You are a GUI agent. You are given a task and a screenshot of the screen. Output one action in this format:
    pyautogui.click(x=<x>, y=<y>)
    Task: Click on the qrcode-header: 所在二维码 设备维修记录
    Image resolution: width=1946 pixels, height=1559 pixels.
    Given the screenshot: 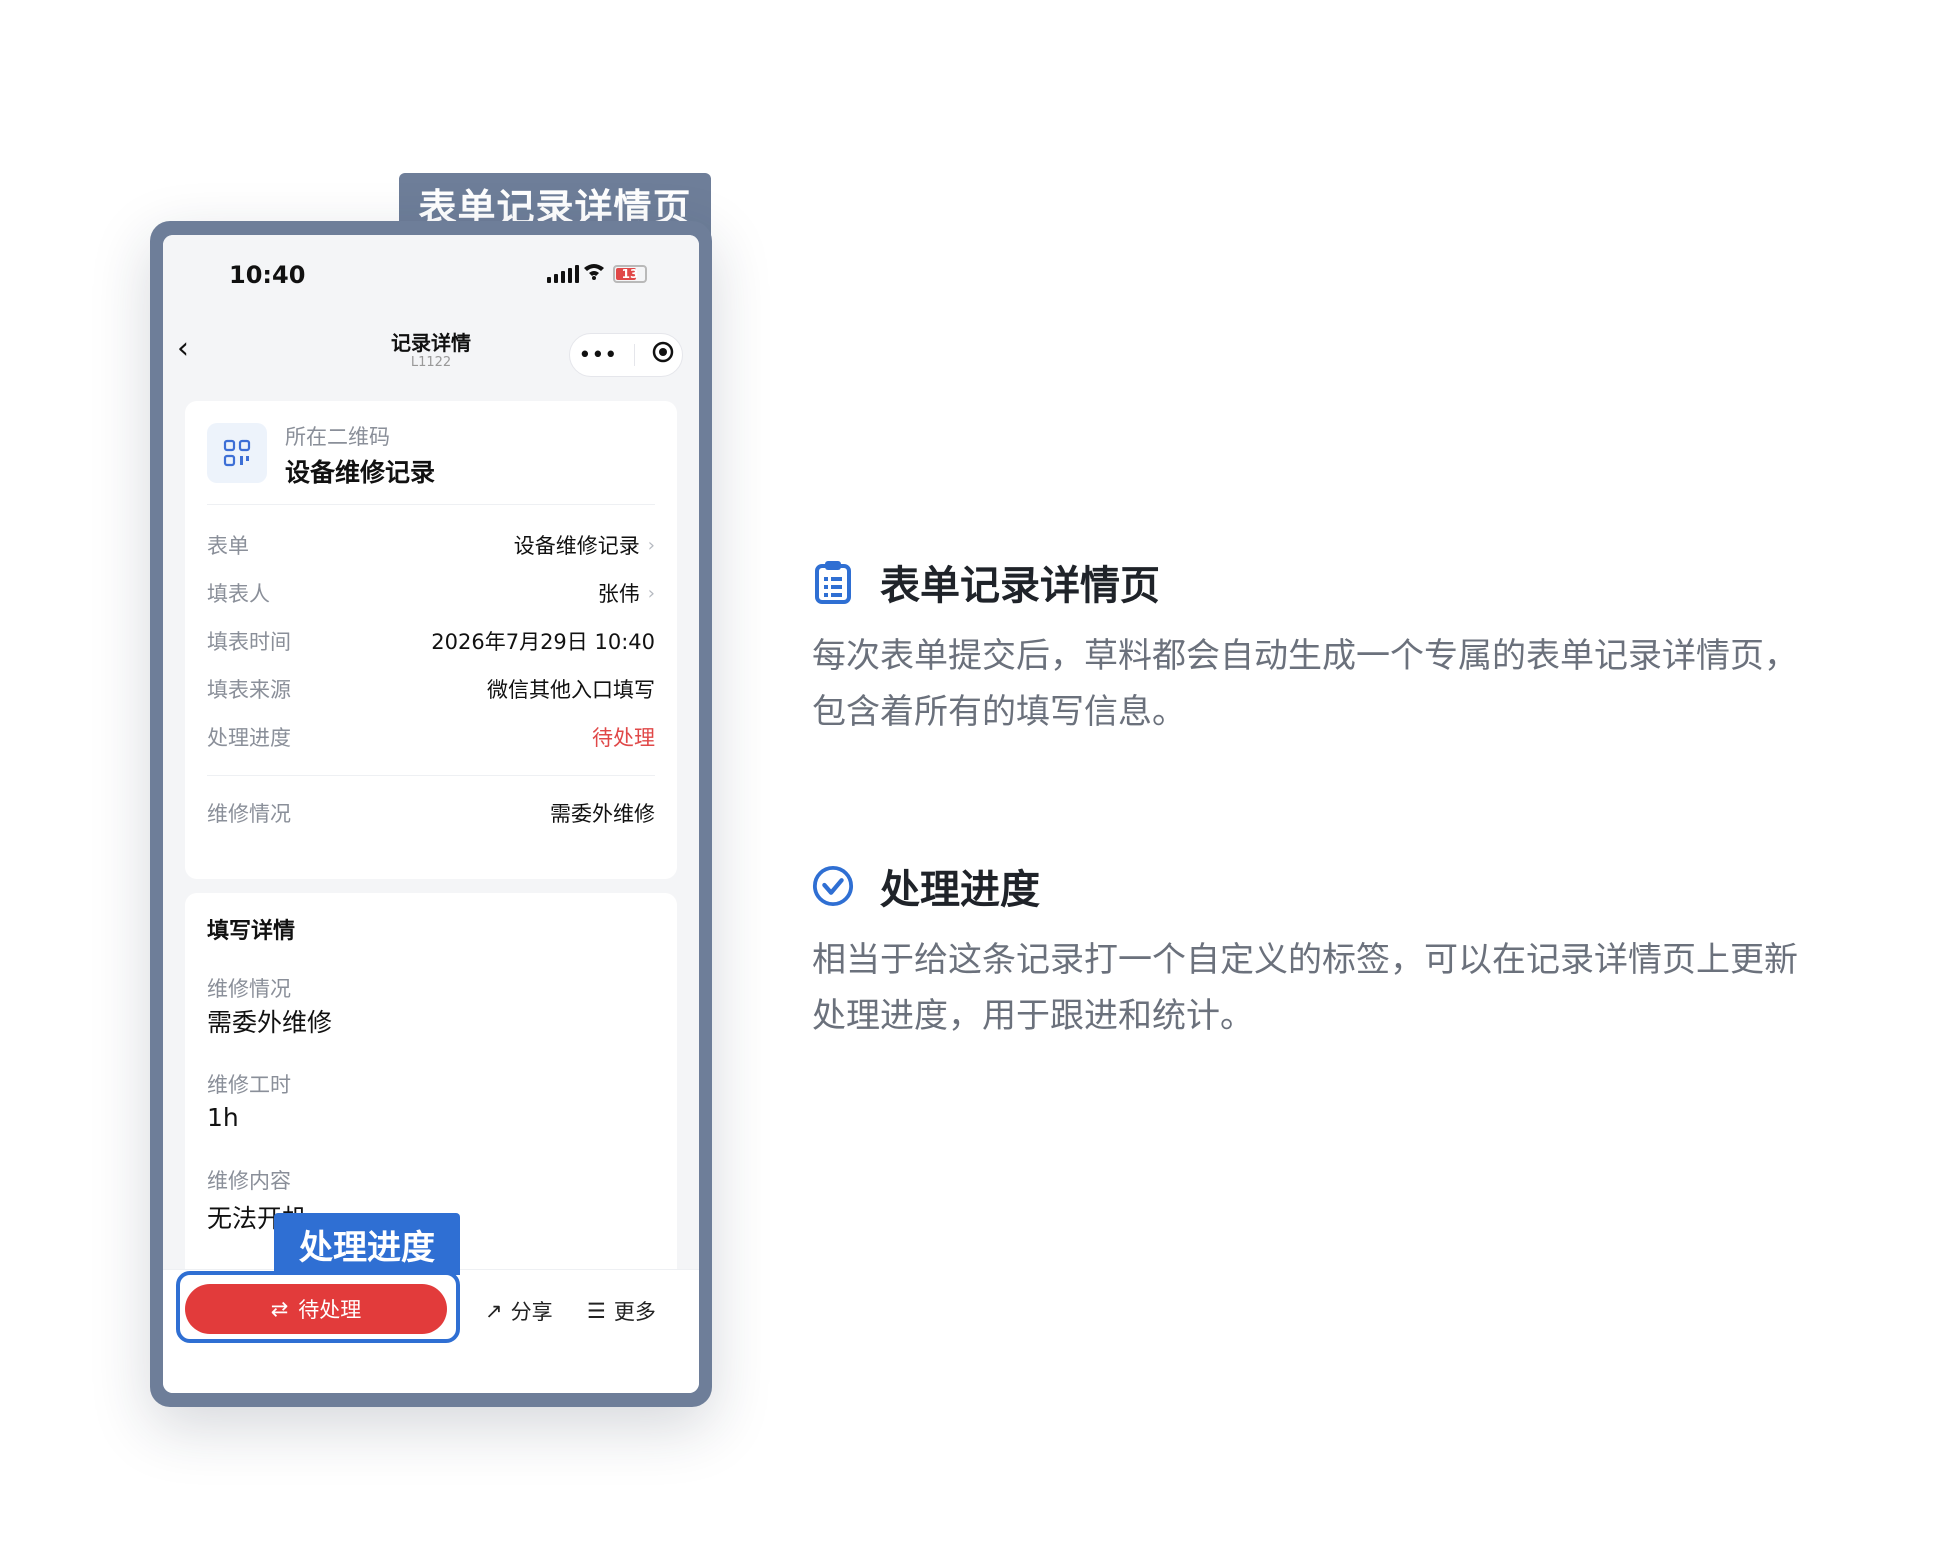 What is the action you would take?
    pyautogui.click(x=431, y=464)
    